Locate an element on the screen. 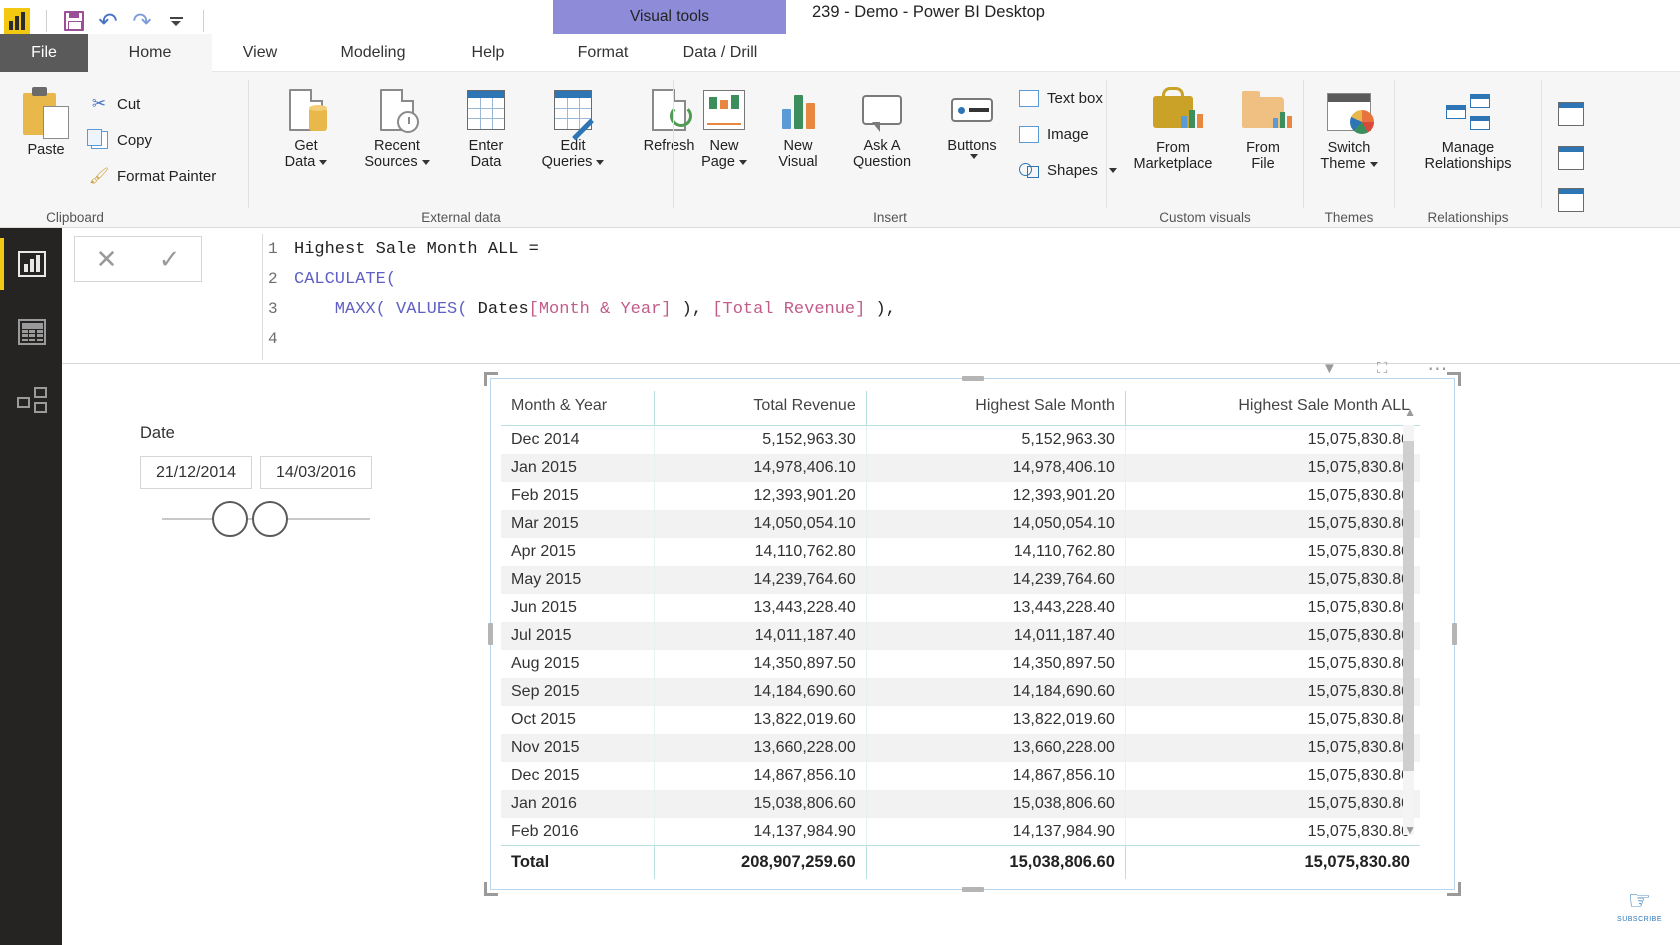 The height and width of the screenshot is (945, 1680). slicer-right-handle is located at coordinates (270, 519).